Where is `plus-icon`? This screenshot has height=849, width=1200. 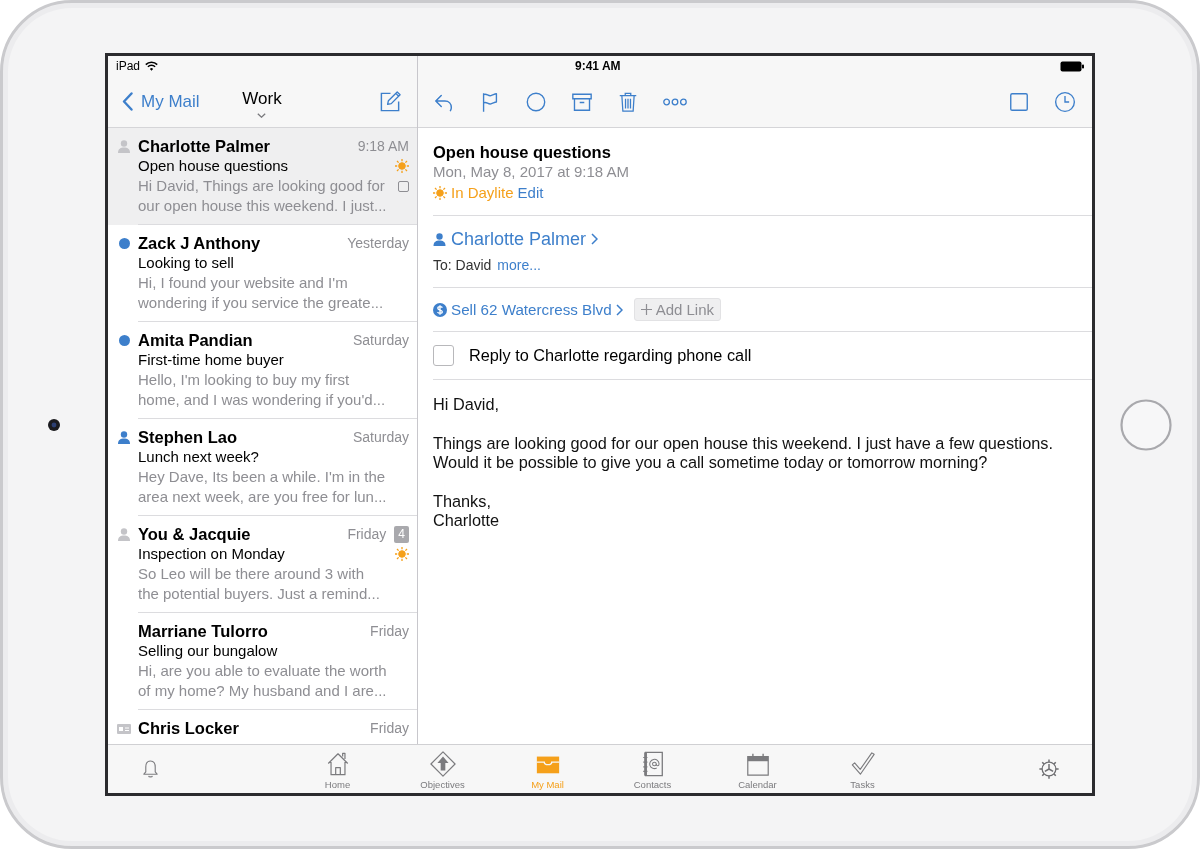
plus-icon is located at coordinates (646, 309).